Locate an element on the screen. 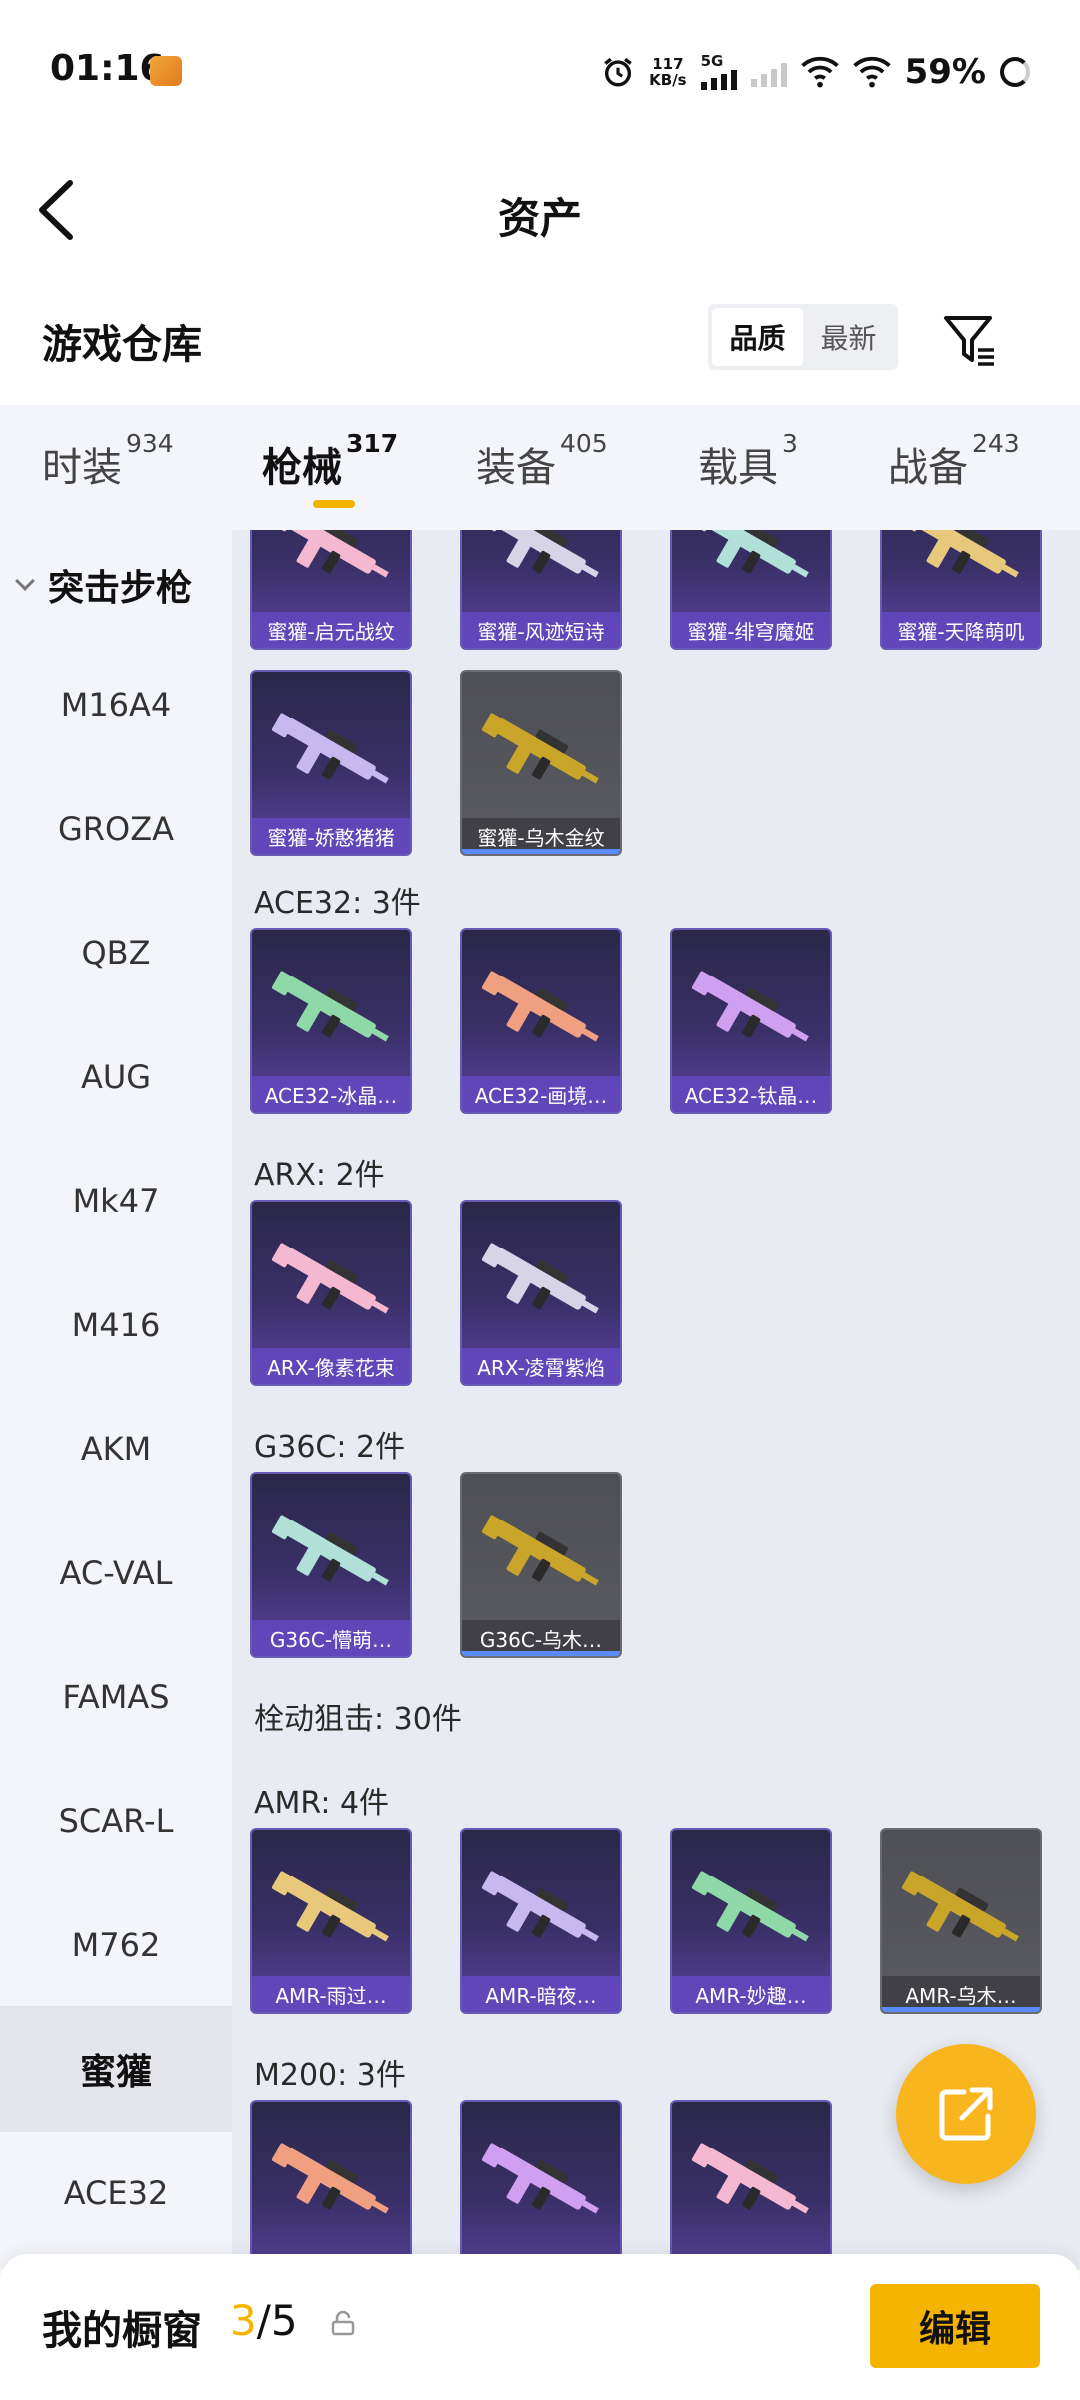 This screenshot has width=1080, height=2400. chevron-down-icon is located at coordinates (25, 581).